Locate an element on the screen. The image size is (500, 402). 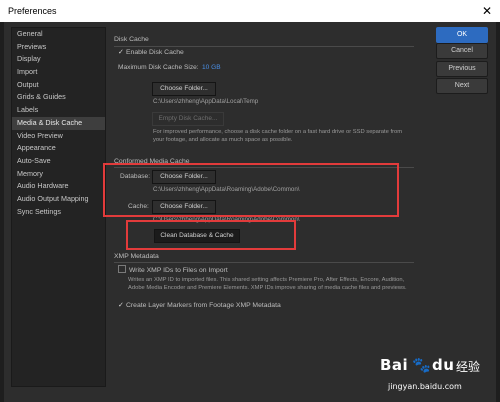
disk-cache-path: C:\Users\zhheng\AppData\Local\Temp is located at coordinates (206, 101).